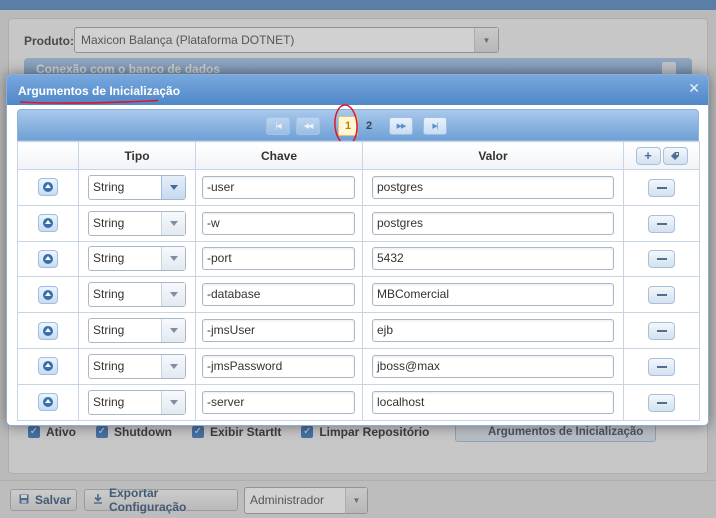  I want to click on add-row-button: +, so click(648, 155).